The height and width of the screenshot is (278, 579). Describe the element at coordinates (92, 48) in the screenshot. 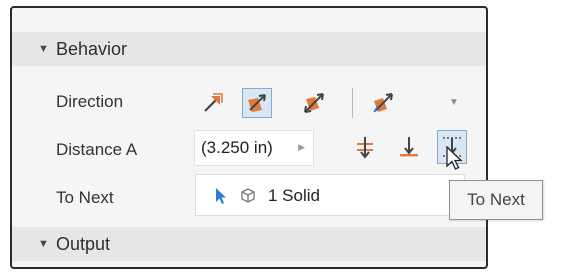

I see `behavior-section-title: Behavior` at that location.